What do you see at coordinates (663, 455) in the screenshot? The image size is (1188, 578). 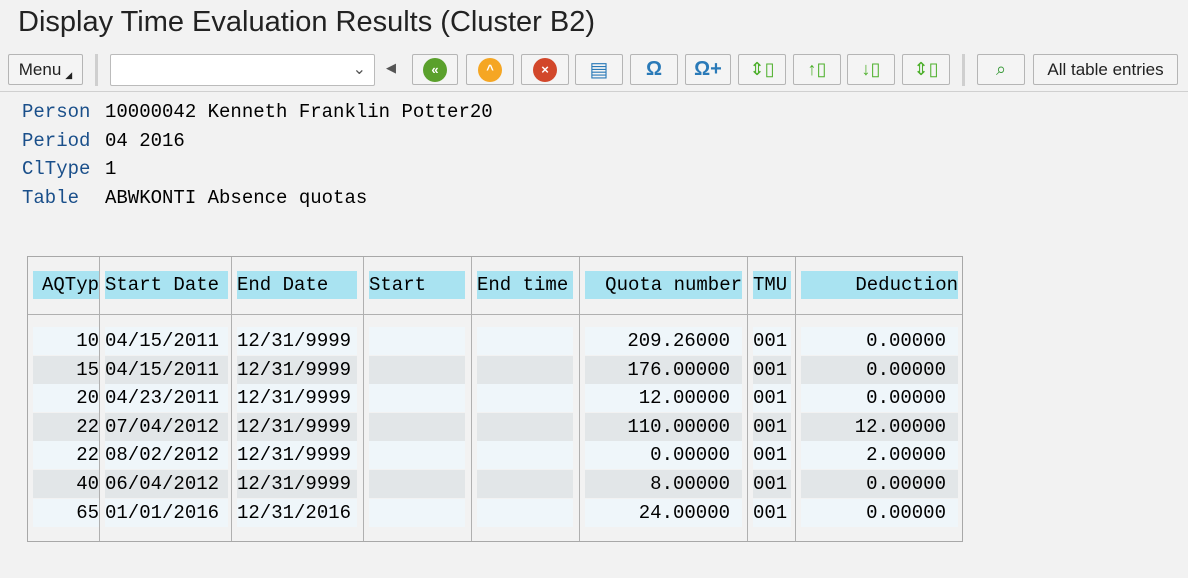 I see `cell-quota-number: 0.00000` at bounding box center [663, 455].